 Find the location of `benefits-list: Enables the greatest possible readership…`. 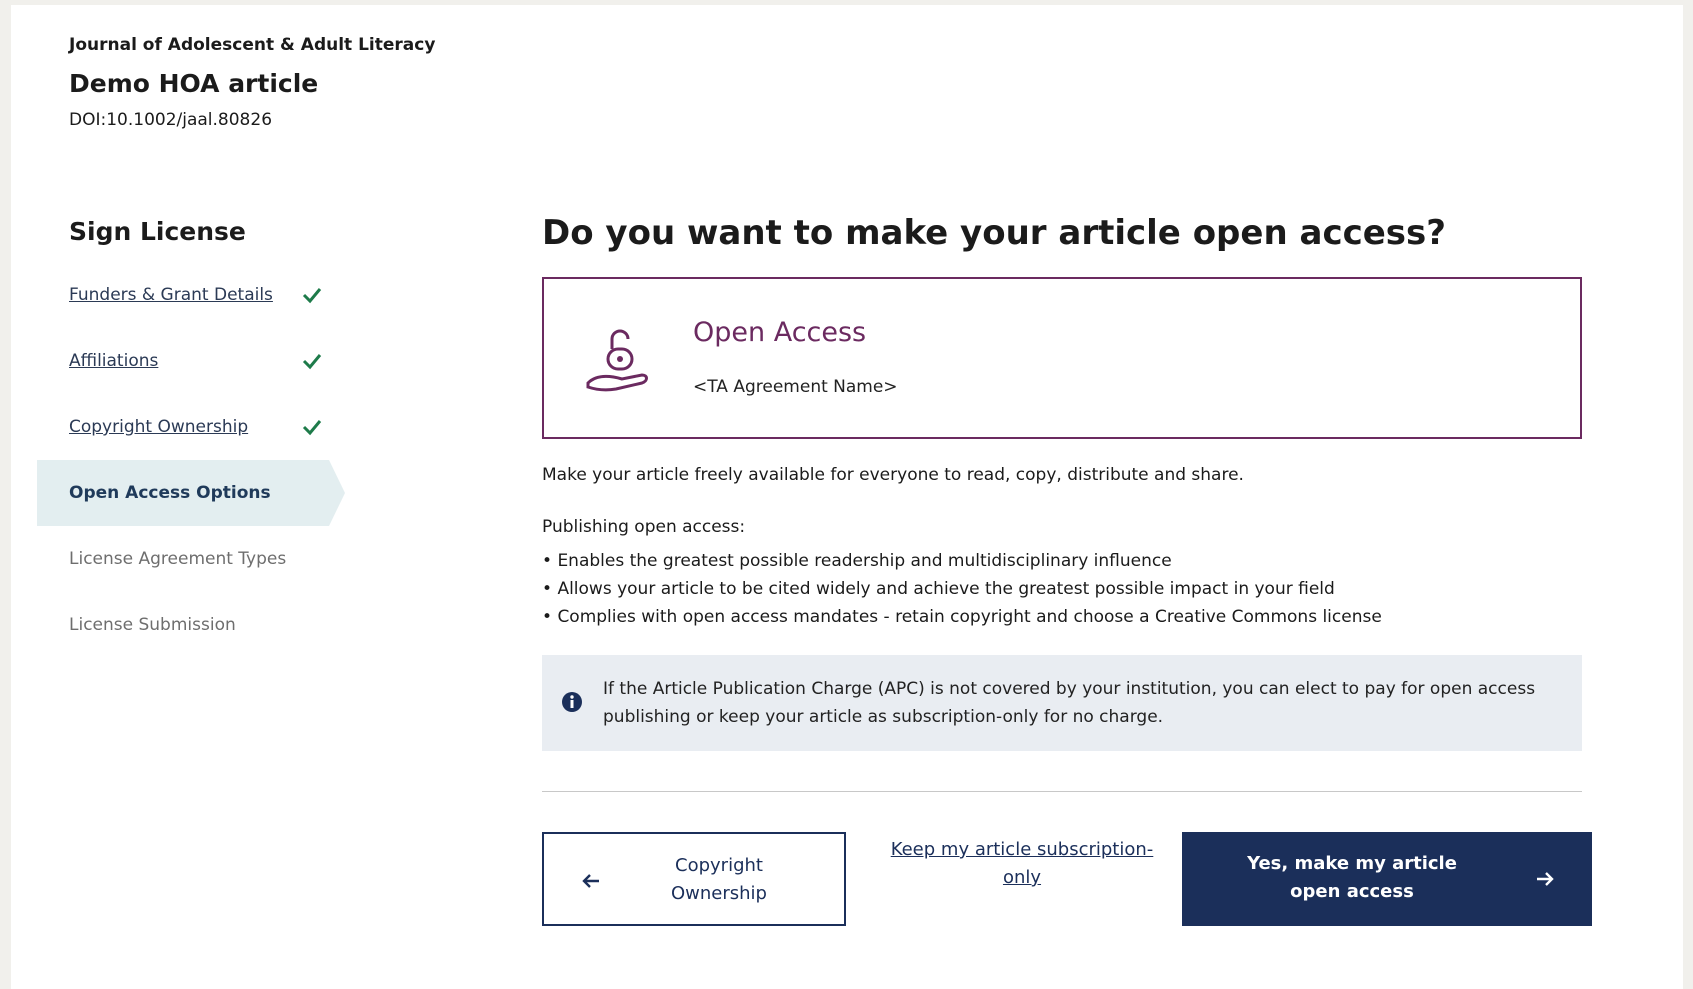

benefits-list: Enables the greatest possible readership… is located at coordinates (1062, 589).